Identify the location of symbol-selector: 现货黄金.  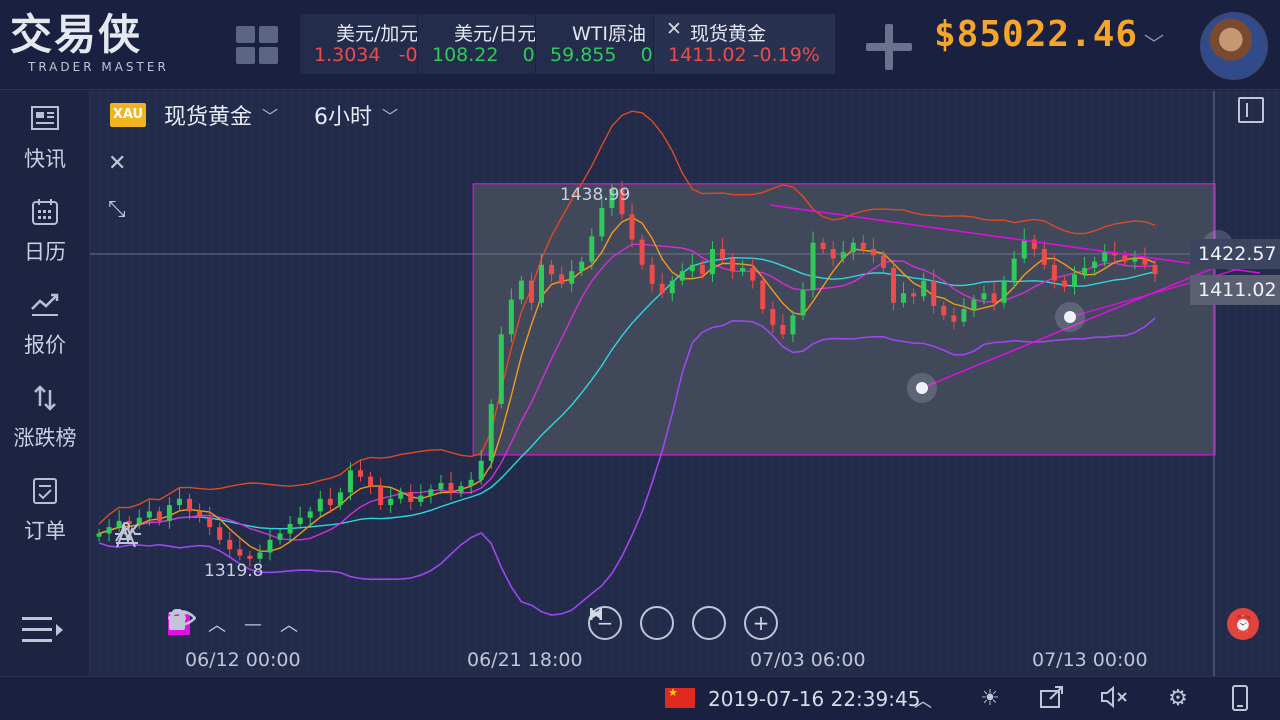
(208, 115).